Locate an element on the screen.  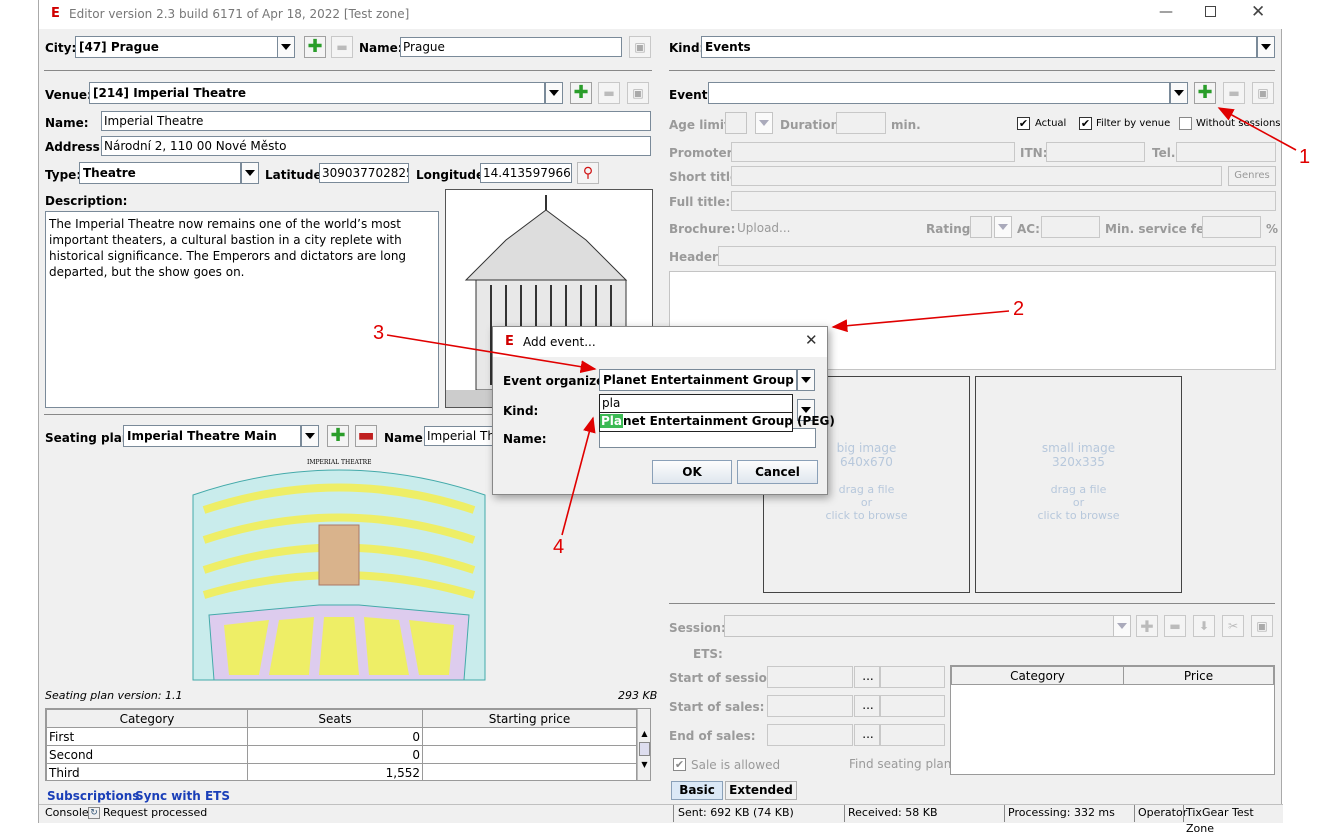
sync-ets-link: Sync with ETS is located at coordinates (182, 796).